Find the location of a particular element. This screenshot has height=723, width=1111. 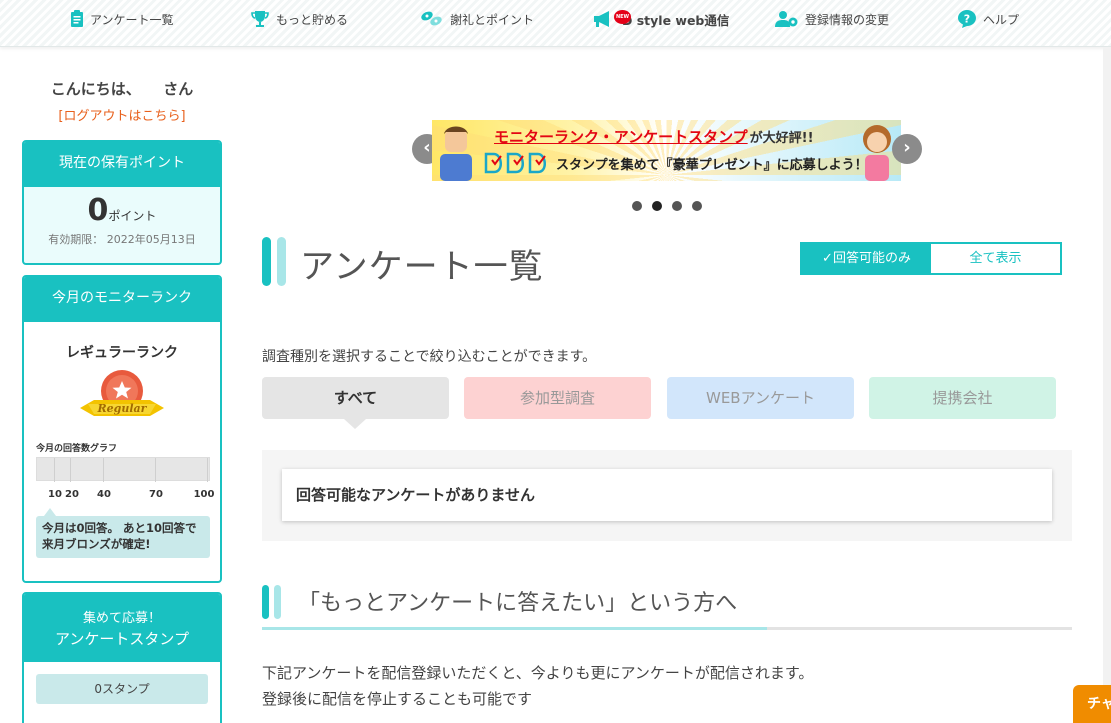

rank-message: 今月は0回答。 あと10回答で来月ブロンズが確定! is located at coordinates (123, 533).